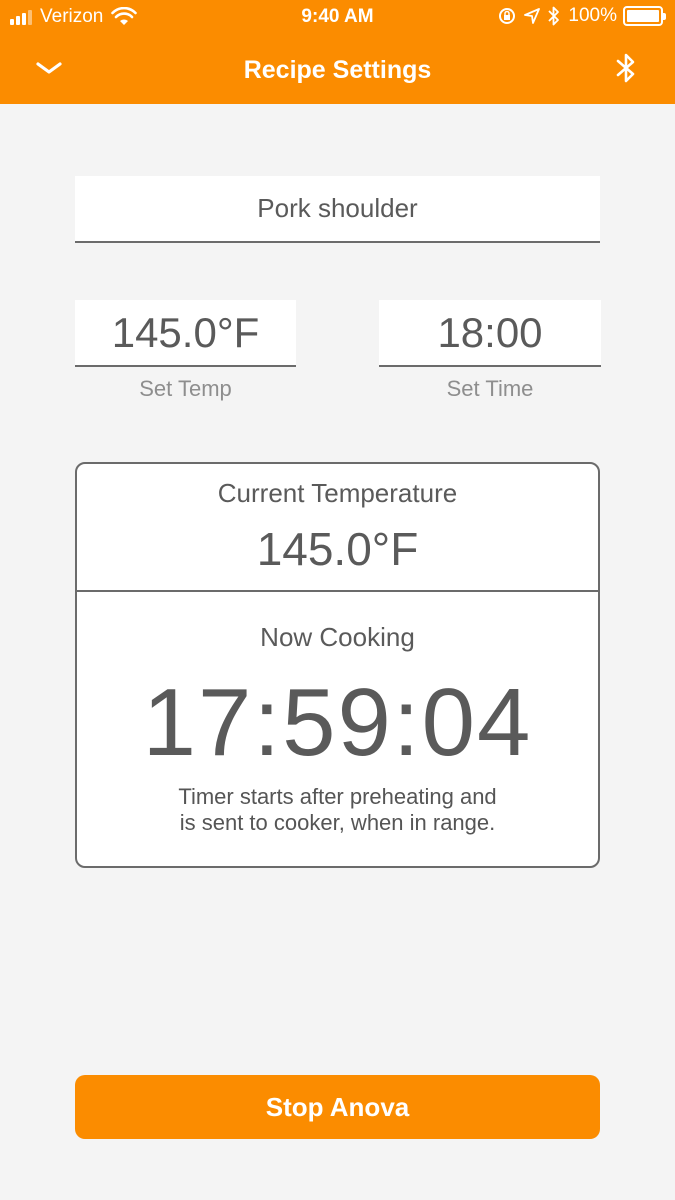  Describe the element at coordinates (185, 388) in the screenshot. I see `set-temp-label: Set Temp` at that location.